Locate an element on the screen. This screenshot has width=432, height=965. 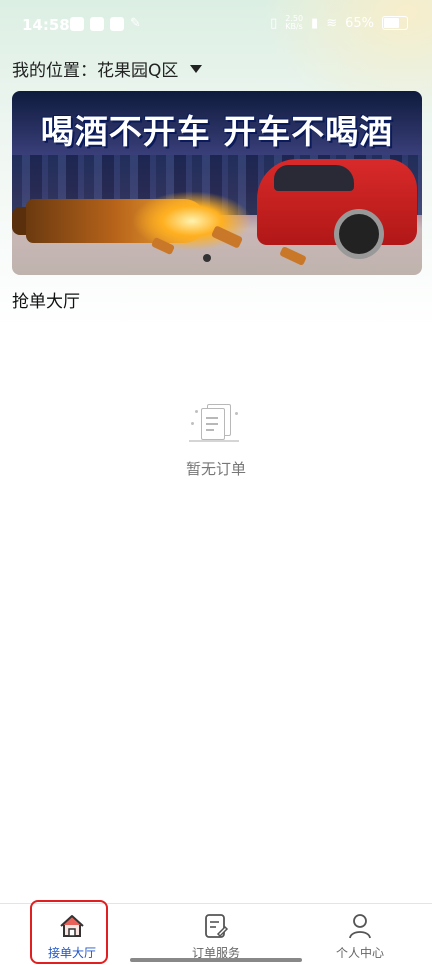
location-selector: 我的位置： 花果园Q区 is located at coordinates (107, 68).